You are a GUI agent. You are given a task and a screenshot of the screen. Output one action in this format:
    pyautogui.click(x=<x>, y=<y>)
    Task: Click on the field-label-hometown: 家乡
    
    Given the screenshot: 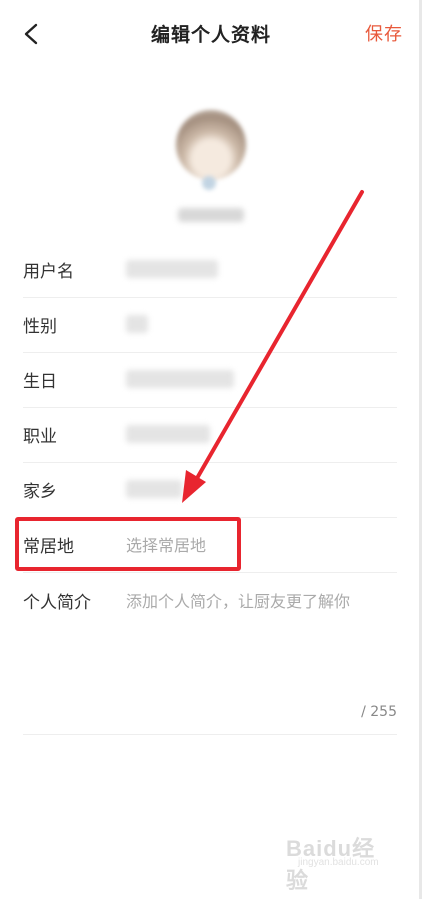 What is the action you would take?
    pyautogui.click(x=40, y=492)
    